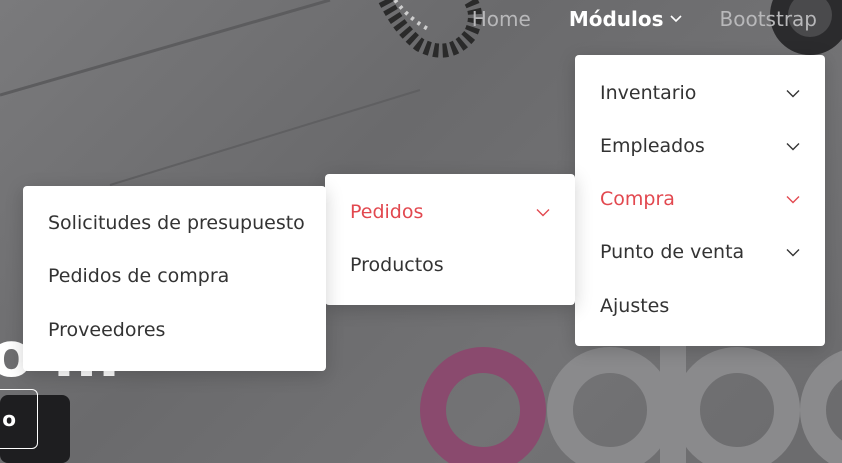 Image resolution: width=842 pixels, height=463 pixels. I want to click on menu-item-punto-de-venta: Punto de venta, so click(700, 252).